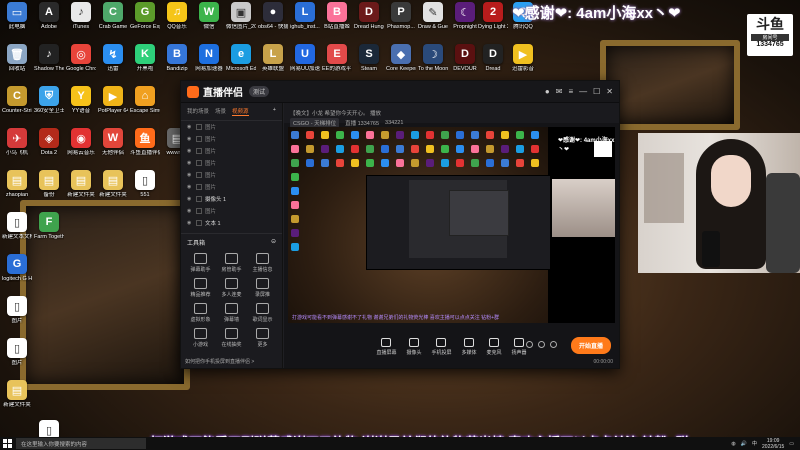 The image size is (800, 450). What do you see at coordinates (81, 100) in the screenshot?
I see `desktop-icon: Y YY语音` at bounding box center [81, 100].